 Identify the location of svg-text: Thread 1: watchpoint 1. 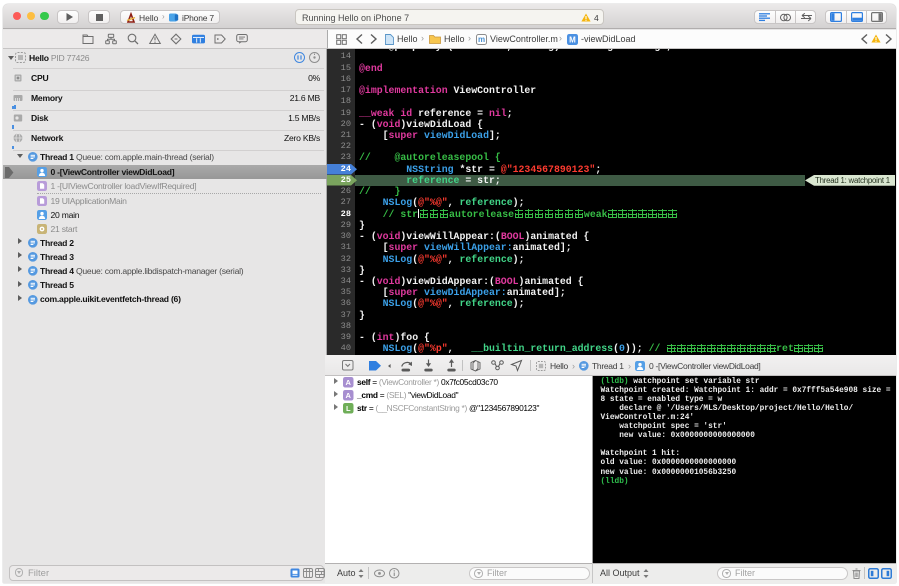
(852, 180).